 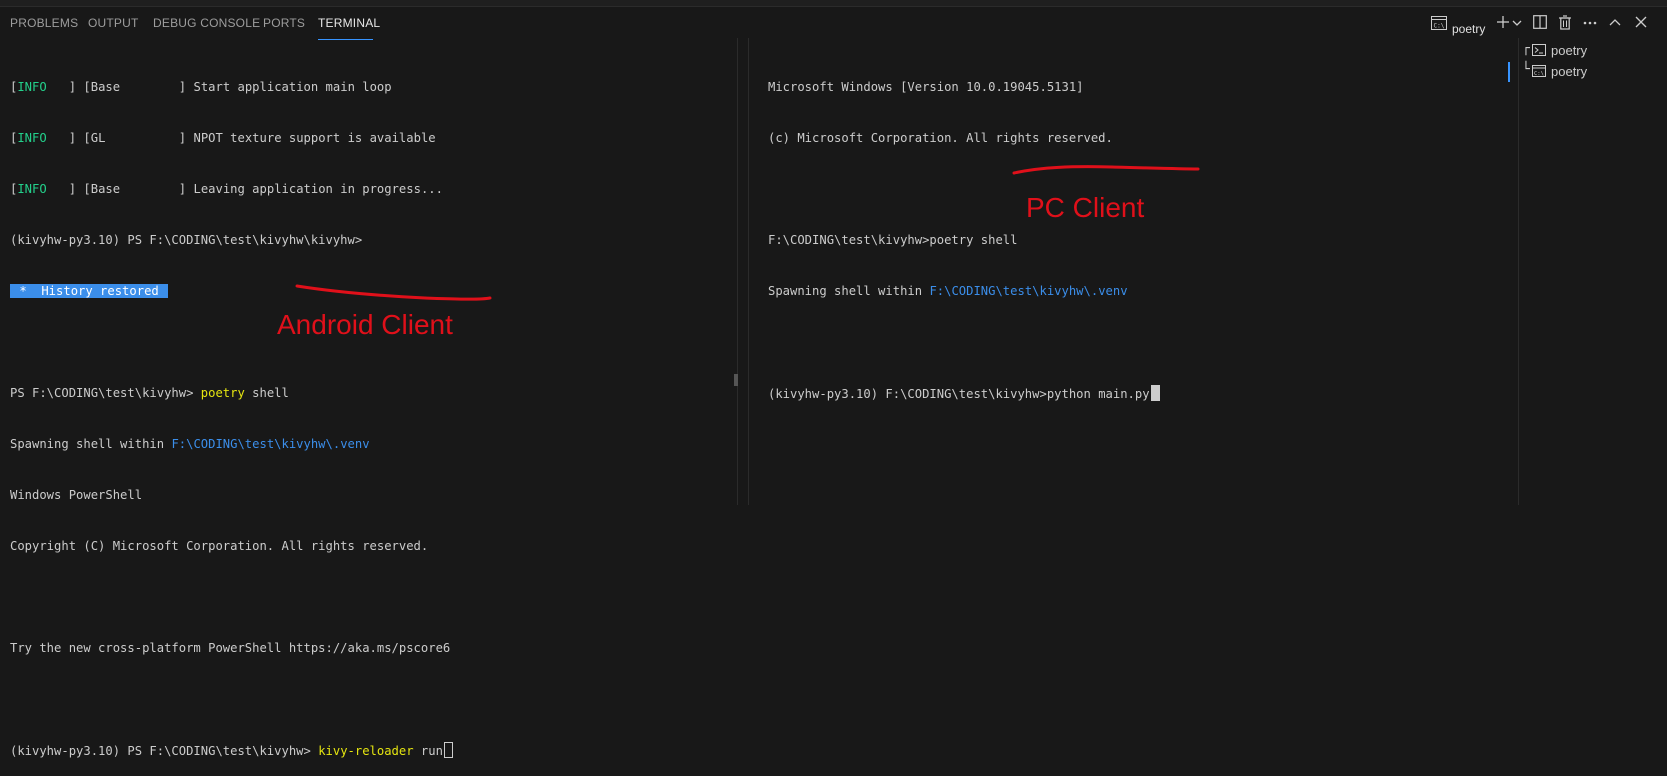 What do you see at coordinates (833, 3) in the screenshot?
I see `editor-top-border` at bounding box center [833, 3].